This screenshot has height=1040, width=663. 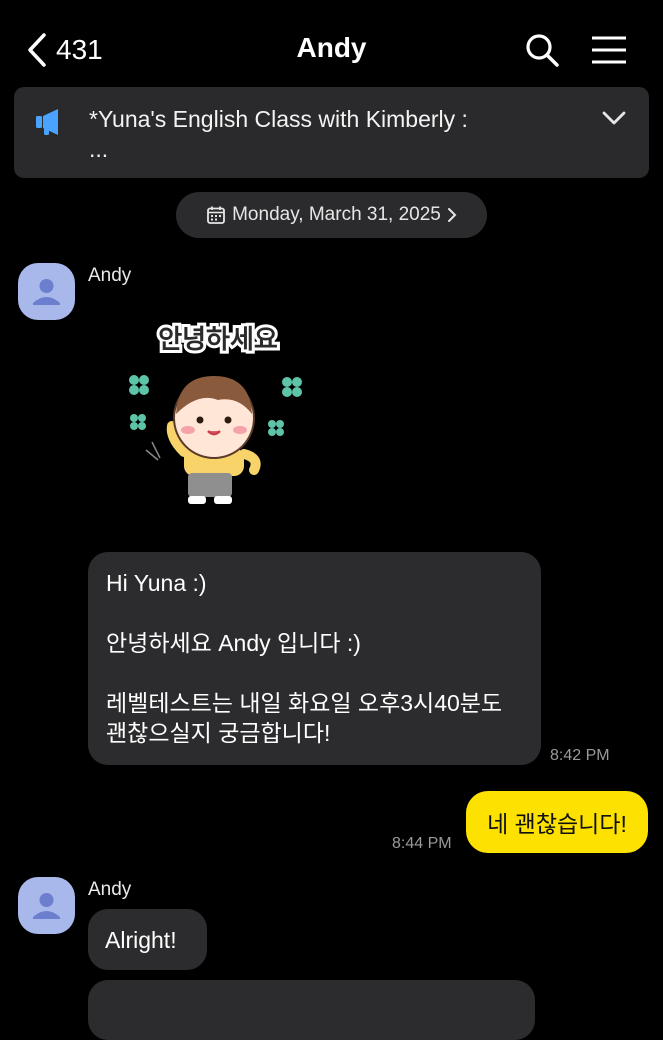 What do you see at coordinates (580, 755) in the screenshot?
I see `message-time: 8:42 PM` at bounding box center [580, 755].